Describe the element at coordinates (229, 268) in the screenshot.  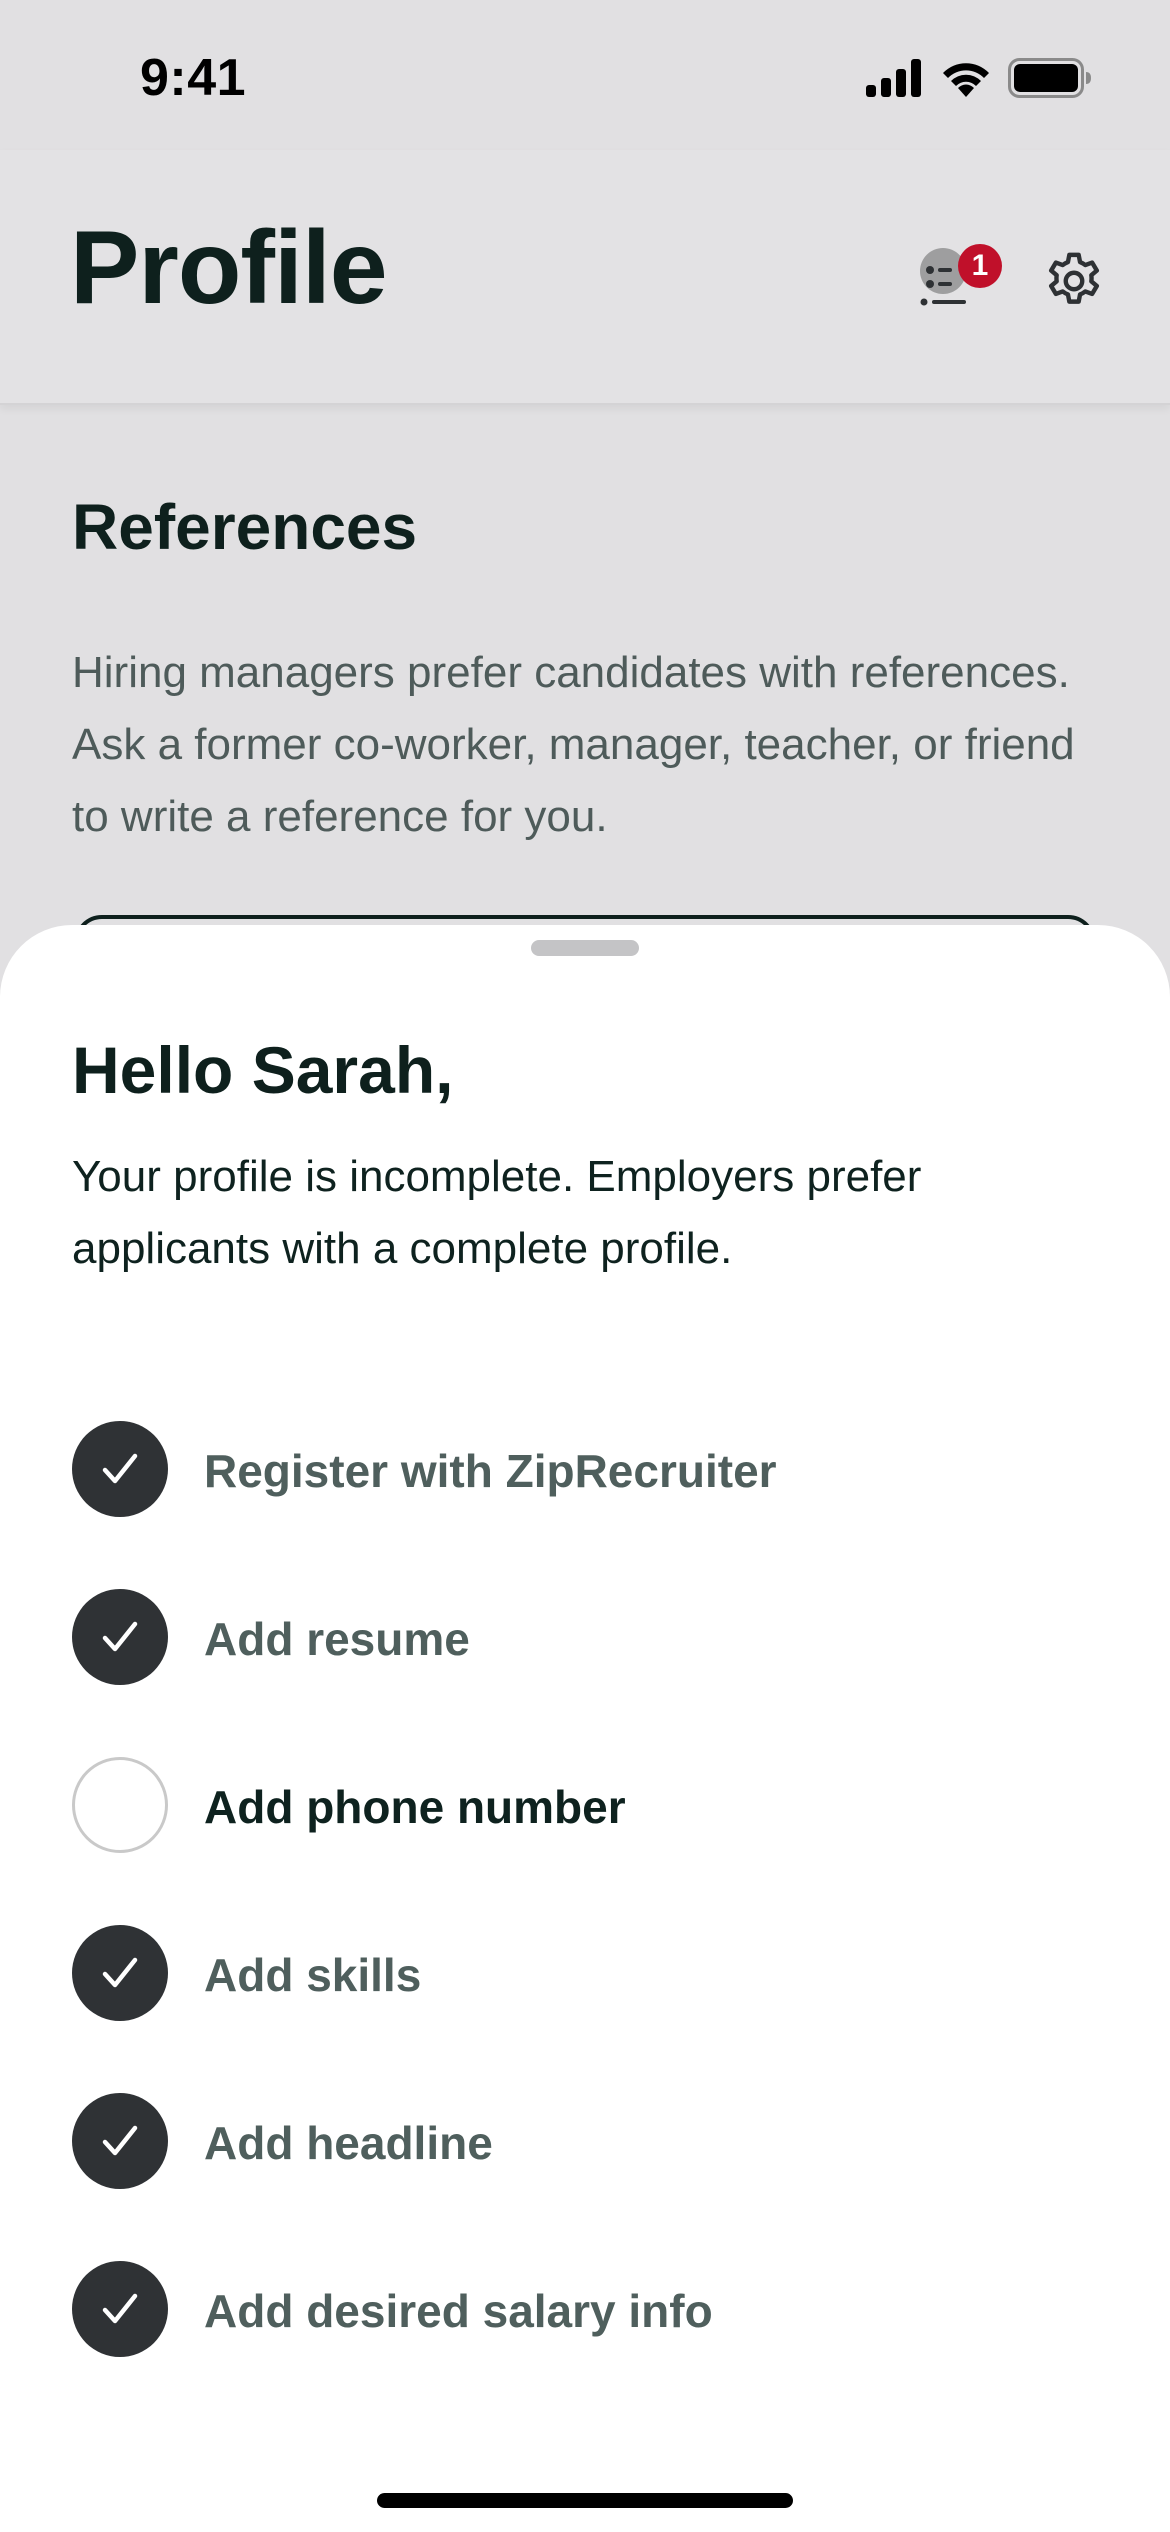
I see `page-title: Profile` at that location.